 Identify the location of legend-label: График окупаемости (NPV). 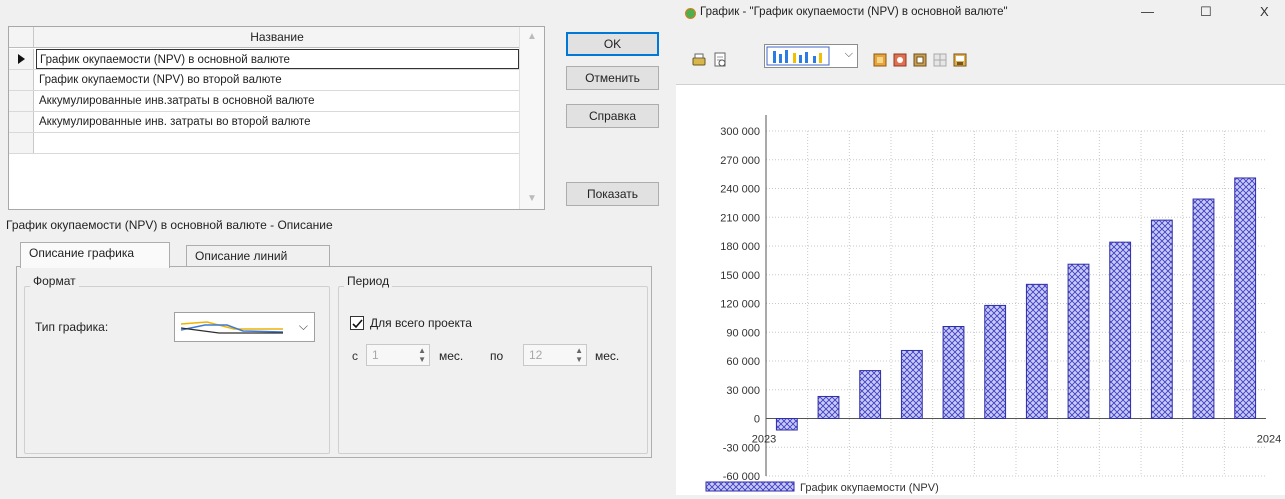
(869, 488).